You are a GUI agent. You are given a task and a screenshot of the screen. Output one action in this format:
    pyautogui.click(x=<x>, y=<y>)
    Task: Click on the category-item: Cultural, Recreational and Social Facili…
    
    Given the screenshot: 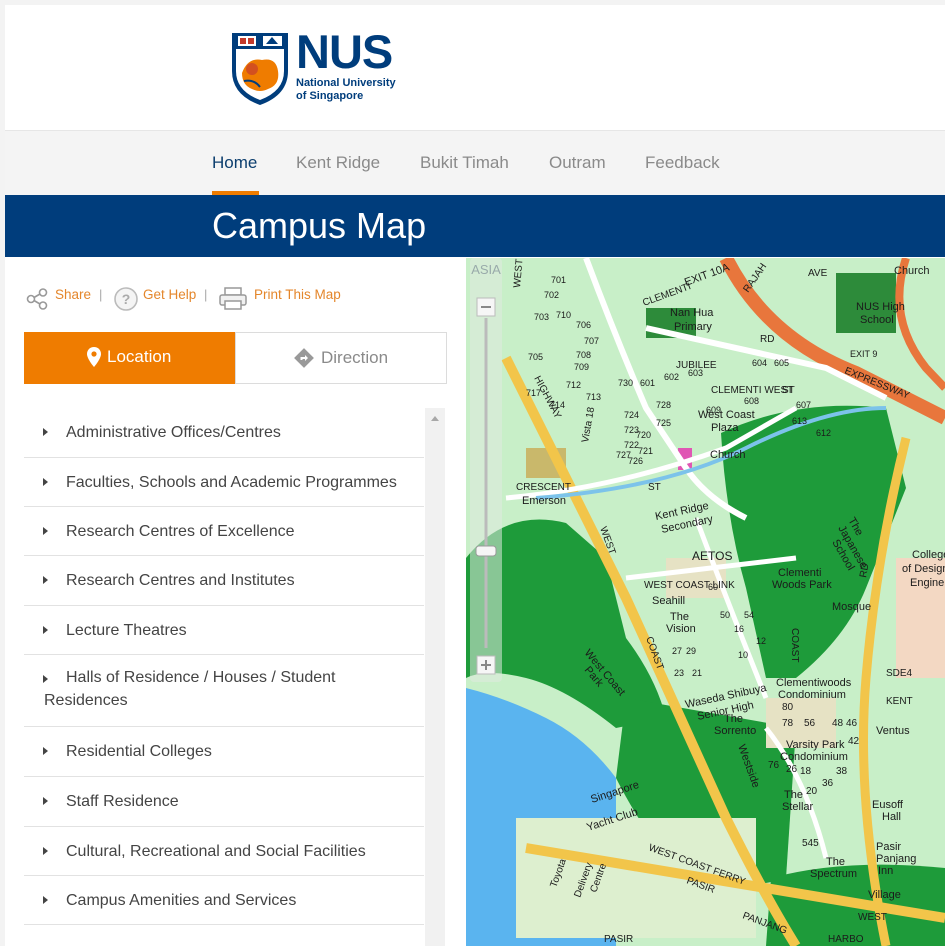 What is the action you would take?
    pyautogui.click(x=224, y=851)
    